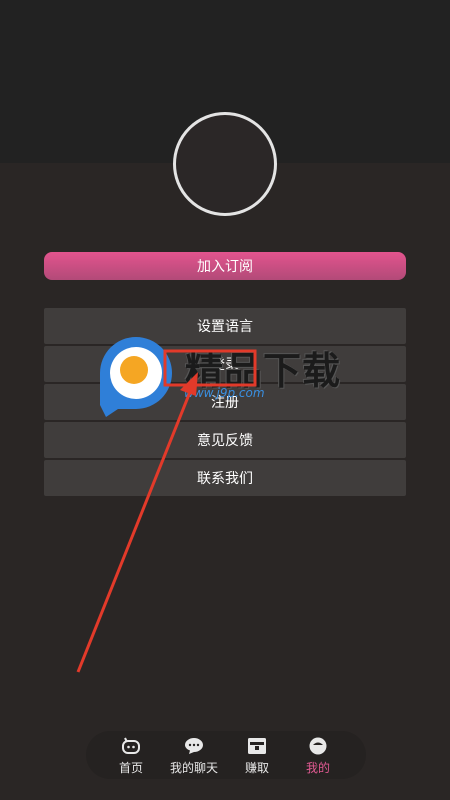 This screenshot has width=450, height=800. Describe the element at coordinates (194, 746) in the screenshot. I see `chat-bubble-icon` at that location.